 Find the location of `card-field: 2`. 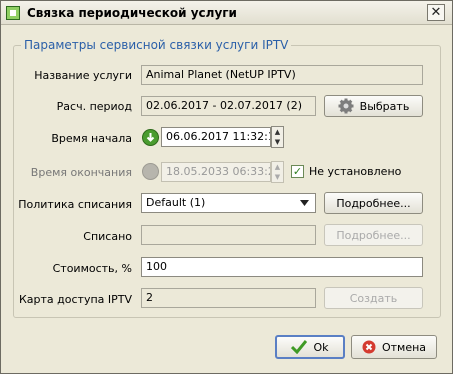

card-field: 2 is located at coordinates (228, 298).